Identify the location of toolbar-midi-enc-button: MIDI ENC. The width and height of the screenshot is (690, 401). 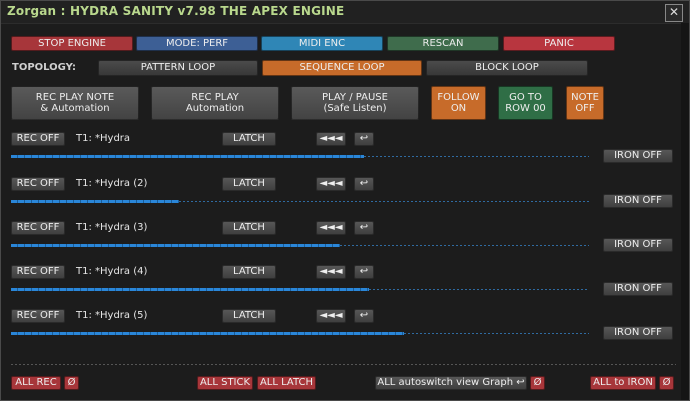
(322, 43).